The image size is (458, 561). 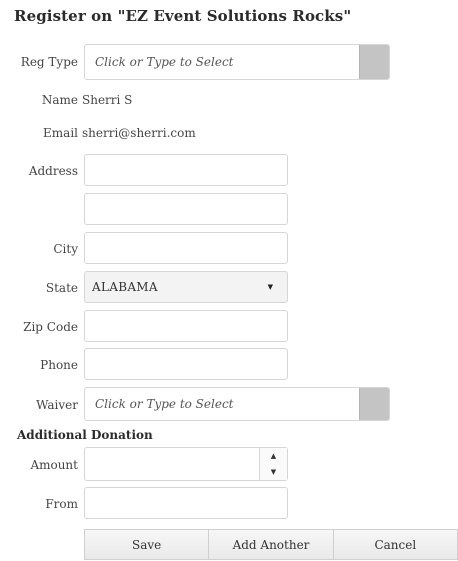 What do you see at coordinates (374, 62) in the screenshot?
I see `reg-type-dropdown-button` at bounding box center [374, 62].